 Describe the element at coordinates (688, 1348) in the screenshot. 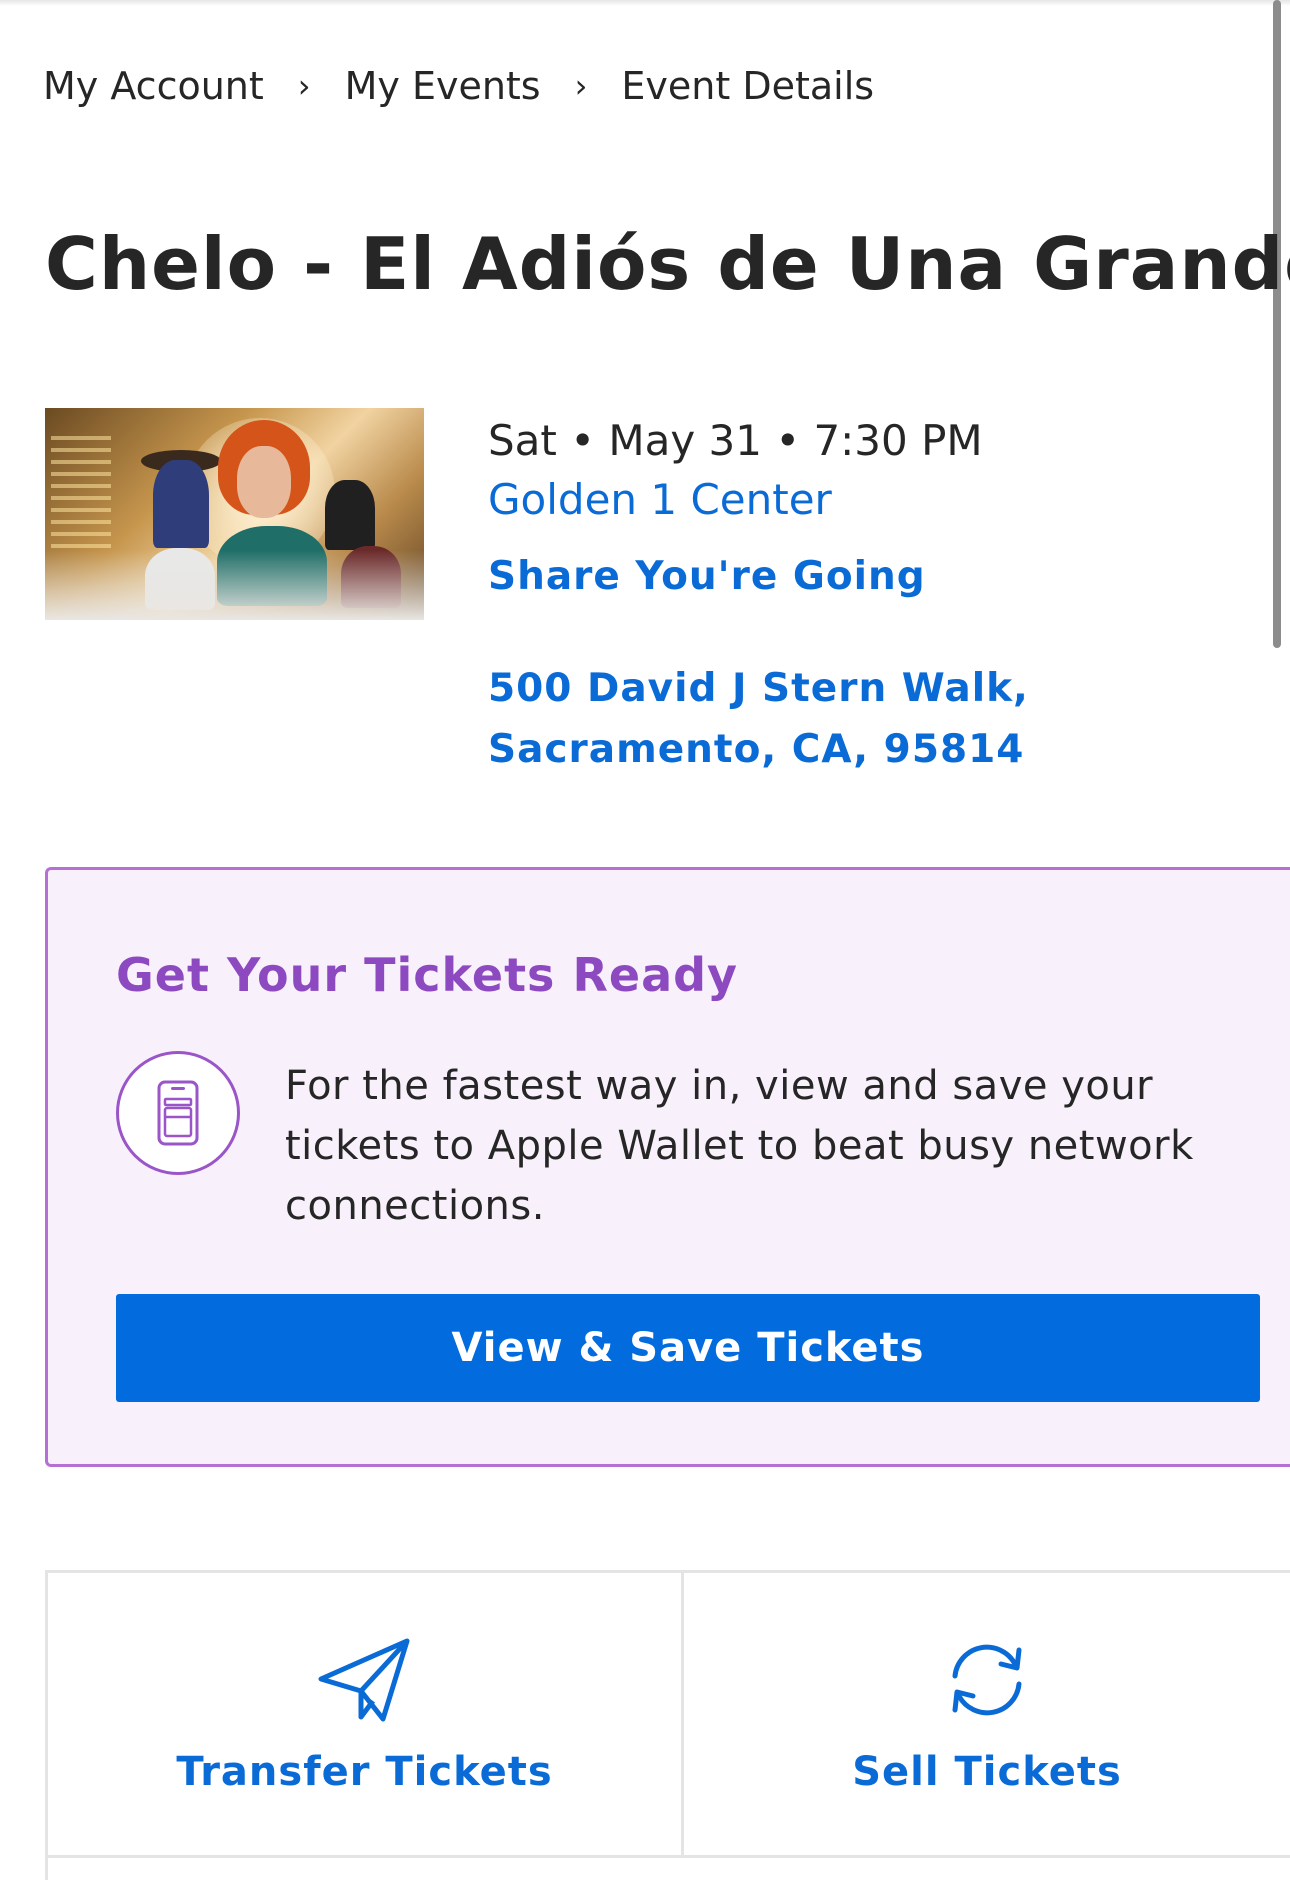

I see `view-save-tickets-button: View & Save Tickets` at that location.